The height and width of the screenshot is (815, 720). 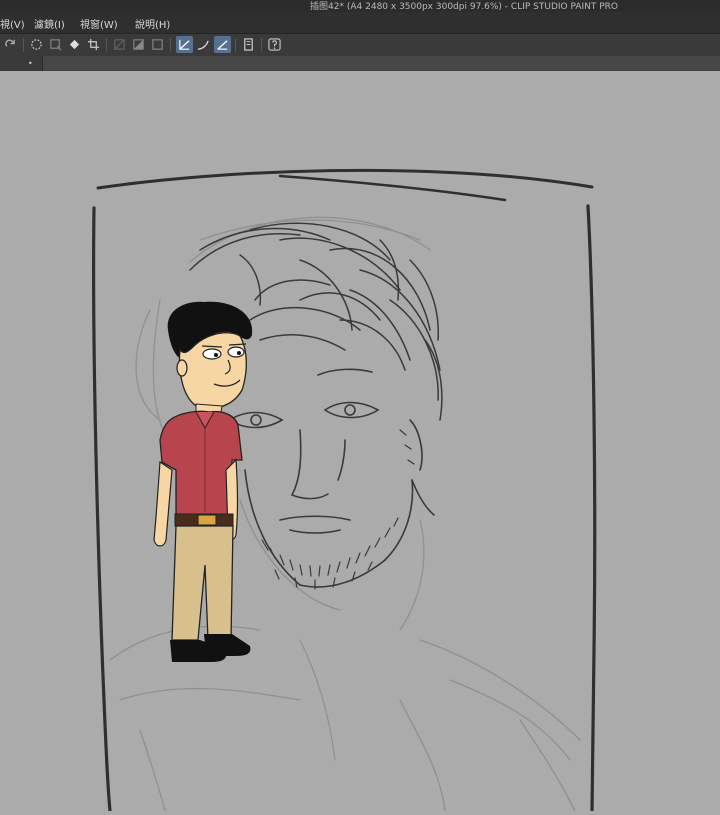 I want to click on snap-to-grid-button, so click(x=222, y=44).